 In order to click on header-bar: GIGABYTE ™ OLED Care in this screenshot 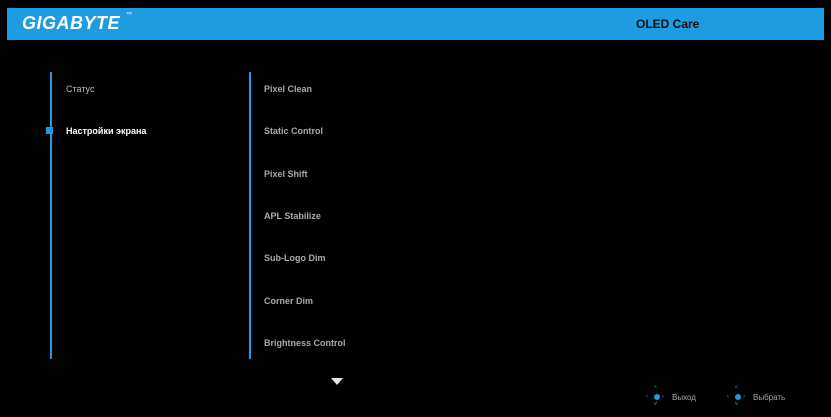, I will do `click(415, 24)`.